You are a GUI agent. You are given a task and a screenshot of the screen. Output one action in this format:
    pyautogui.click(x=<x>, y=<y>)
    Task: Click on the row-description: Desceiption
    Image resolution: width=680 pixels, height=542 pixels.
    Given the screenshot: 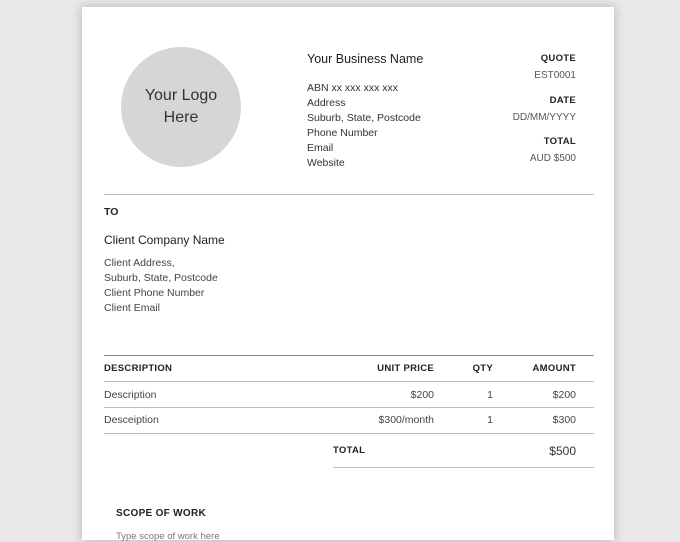 What is the action you would take?
    pyautogui.click(x=131, y=420)
    